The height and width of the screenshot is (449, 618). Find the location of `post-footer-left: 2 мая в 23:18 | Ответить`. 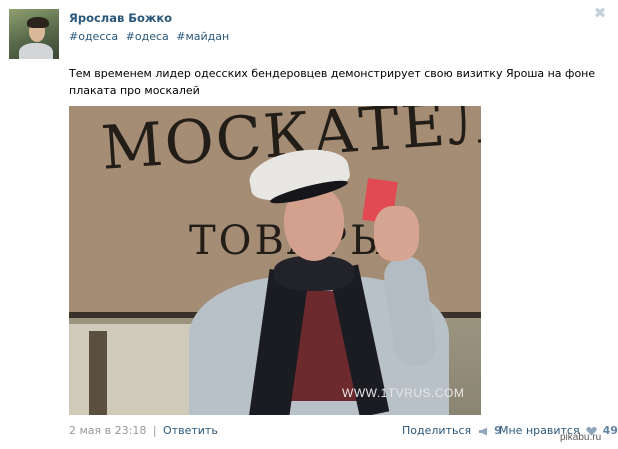

post-footer-left: 2 мая в 23:18 | Ответить is located at coordinates (143, 430).